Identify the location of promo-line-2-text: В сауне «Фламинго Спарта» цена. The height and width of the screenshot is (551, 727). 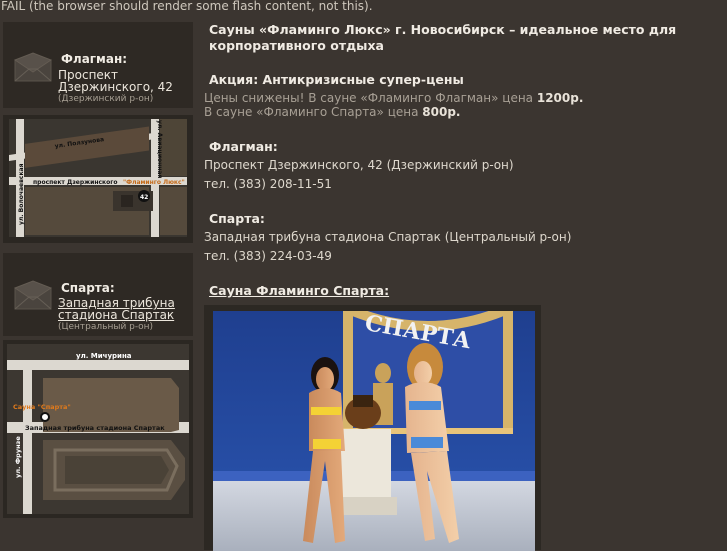
(313, 112).